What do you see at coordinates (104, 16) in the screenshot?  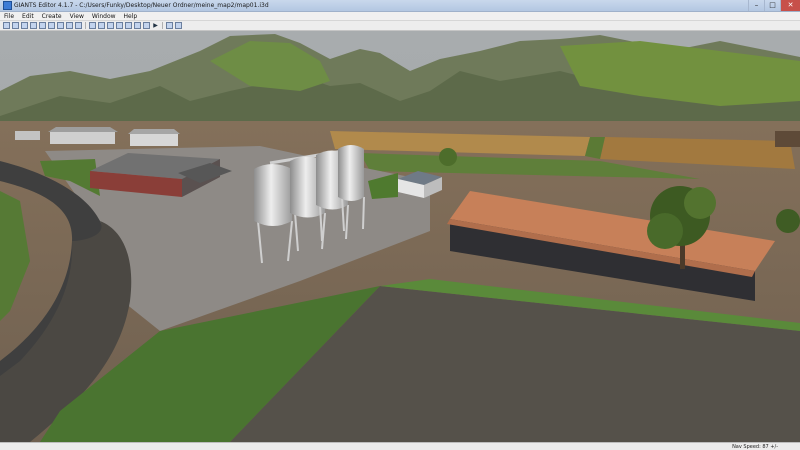 I see `menu-window: Window` at bounding box center [104, 16].